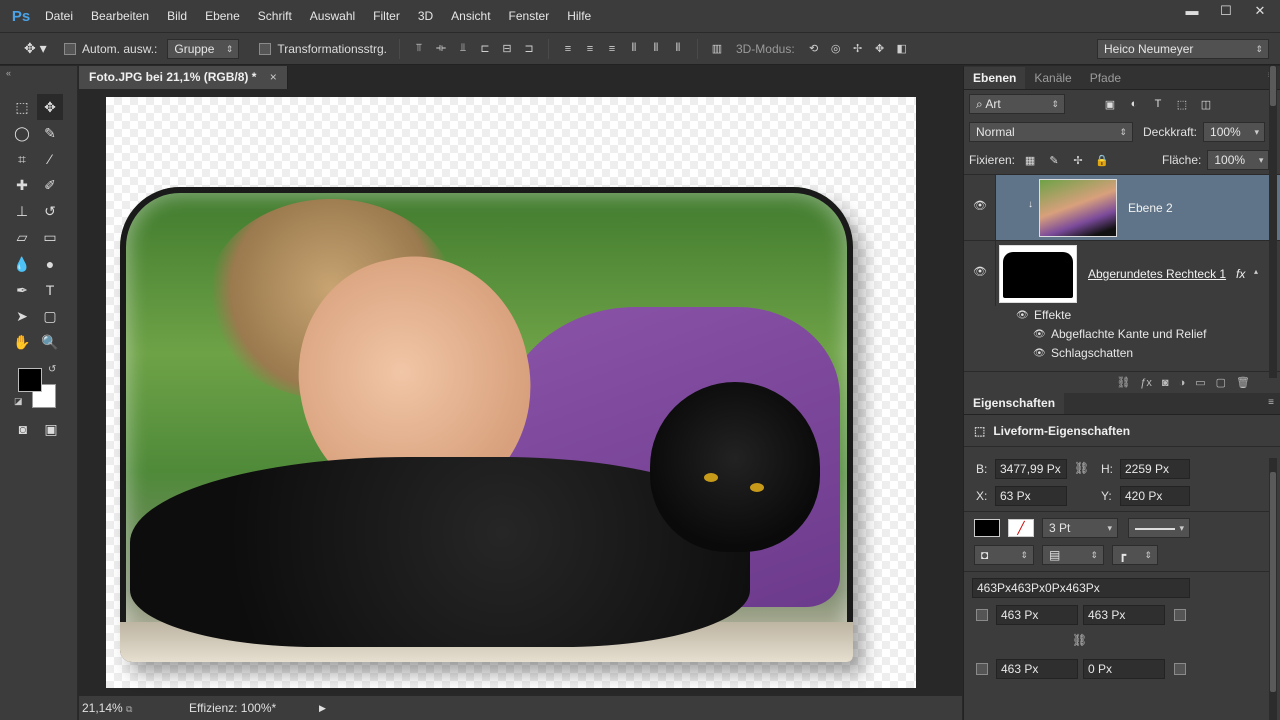 The height and width of the screenshot is (720, 1280). What do you see at coordinates (1052, 78) in the screenshot?
I see `tab-kanaele: Kanäle` at bounding box center [1052, 78].